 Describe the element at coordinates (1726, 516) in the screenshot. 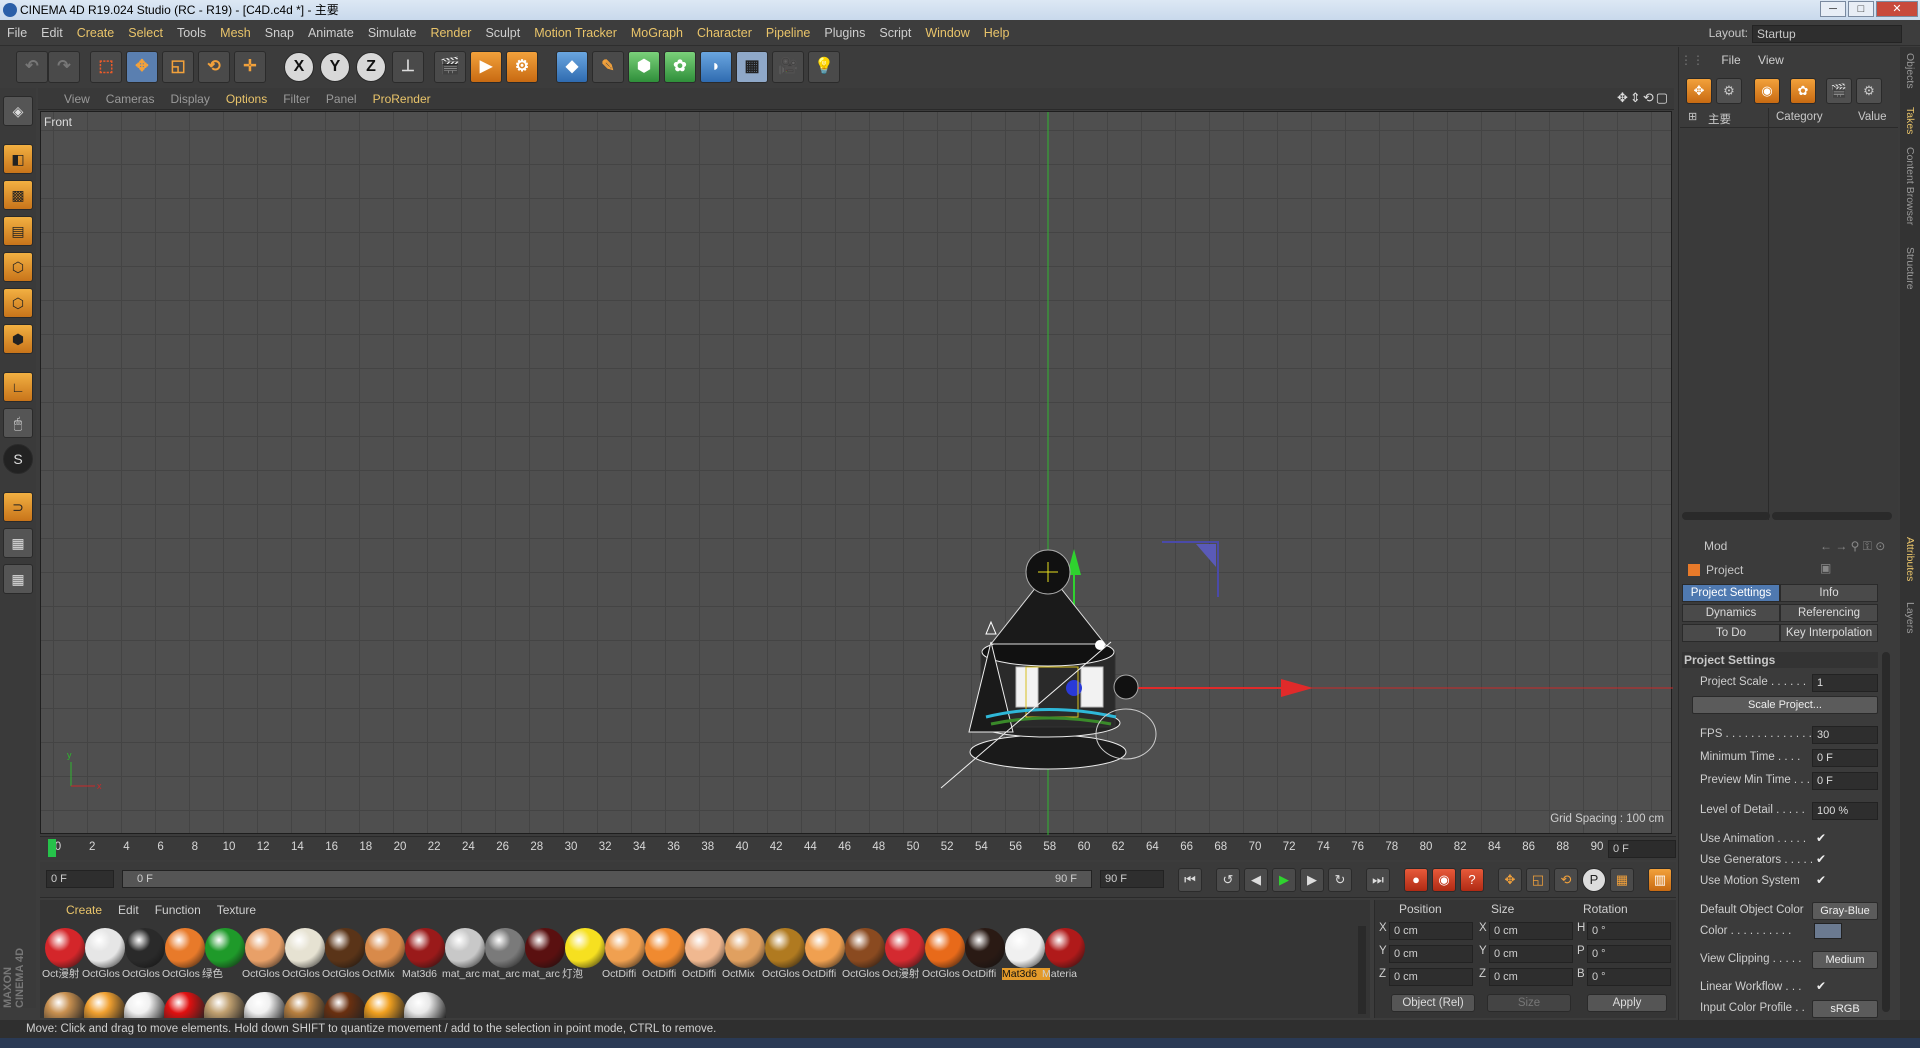

I see `obj-hscroll-left` at that location.